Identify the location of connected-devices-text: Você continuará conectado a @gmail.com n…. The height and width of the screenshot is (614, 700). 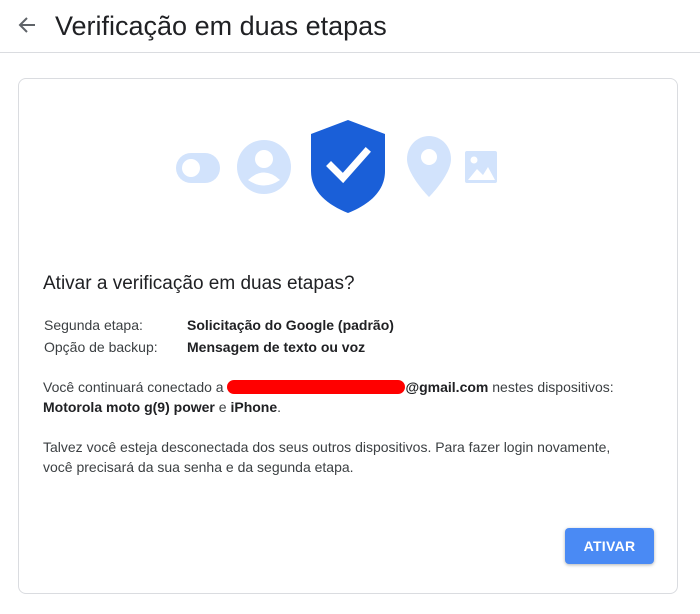
(328, 397).